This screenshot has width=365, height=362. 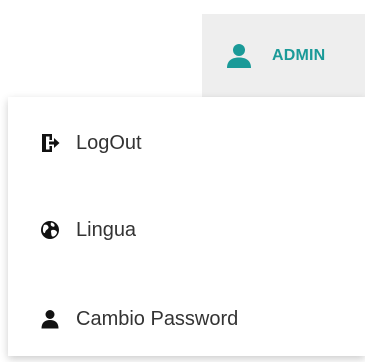 I want to click on menu-item-label: Cambio Password, so click(x=157, y=318).